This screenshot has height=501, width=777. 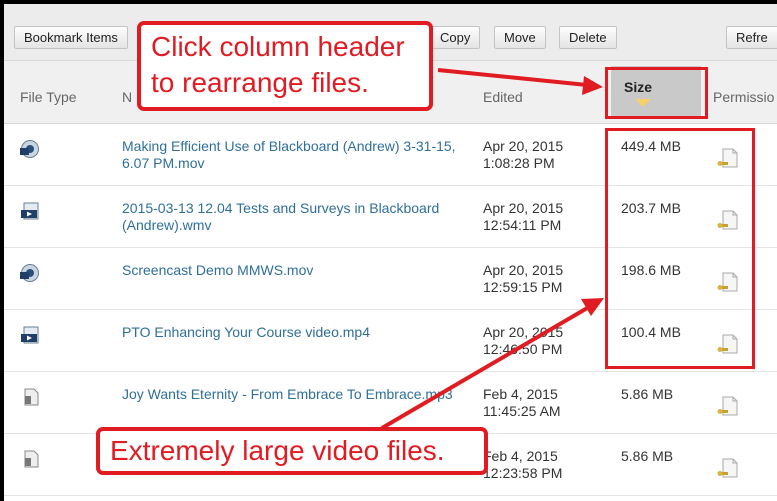 I want to click on column-header-callout: Click column header to rearrange files., so click(x=285, y=66).